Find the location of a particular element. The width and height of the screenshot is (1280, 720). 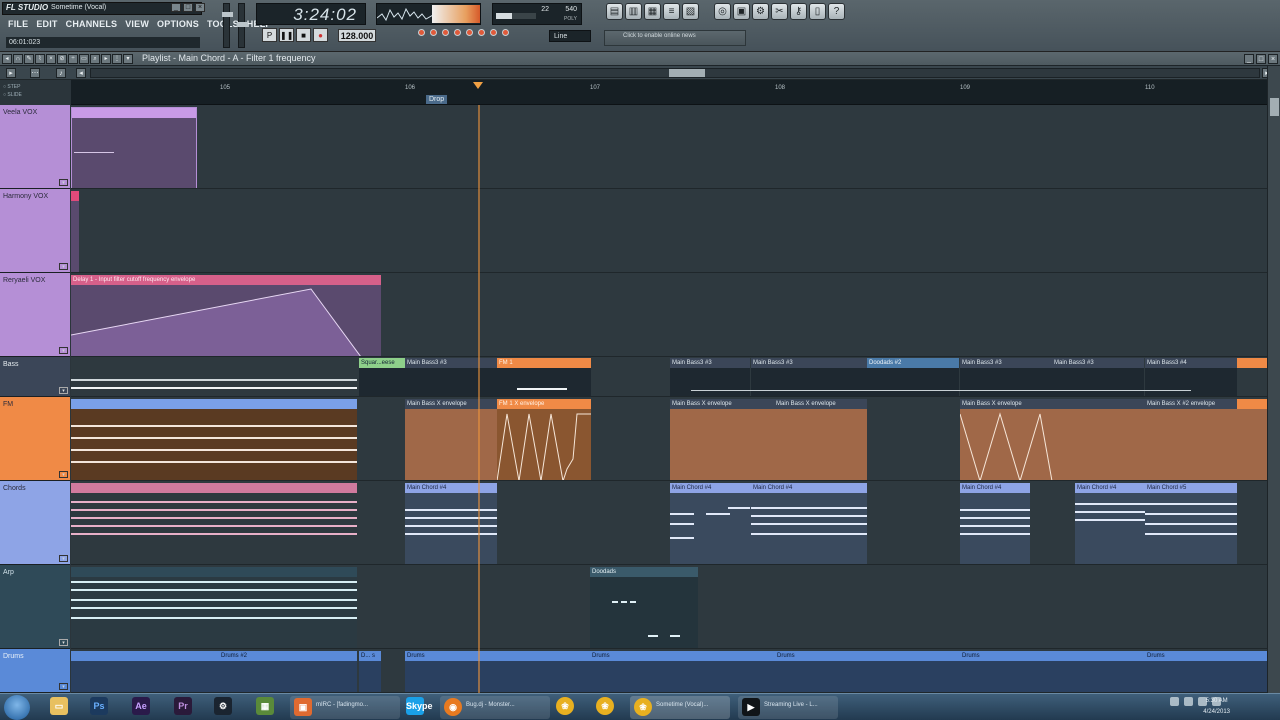

arrow-icon: ◂ is located at coordinates (7, 59).